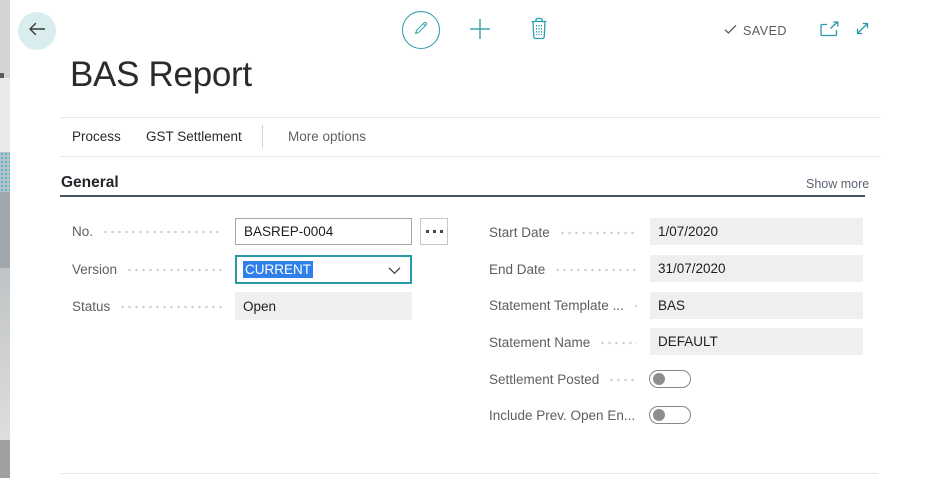 Image resolution: width=940 pixels, height=478 pixels. What do you see at coordinates (327, 136) in the screenshot?
I see `menu-more-options: More options` at bounding box center [327, 136].